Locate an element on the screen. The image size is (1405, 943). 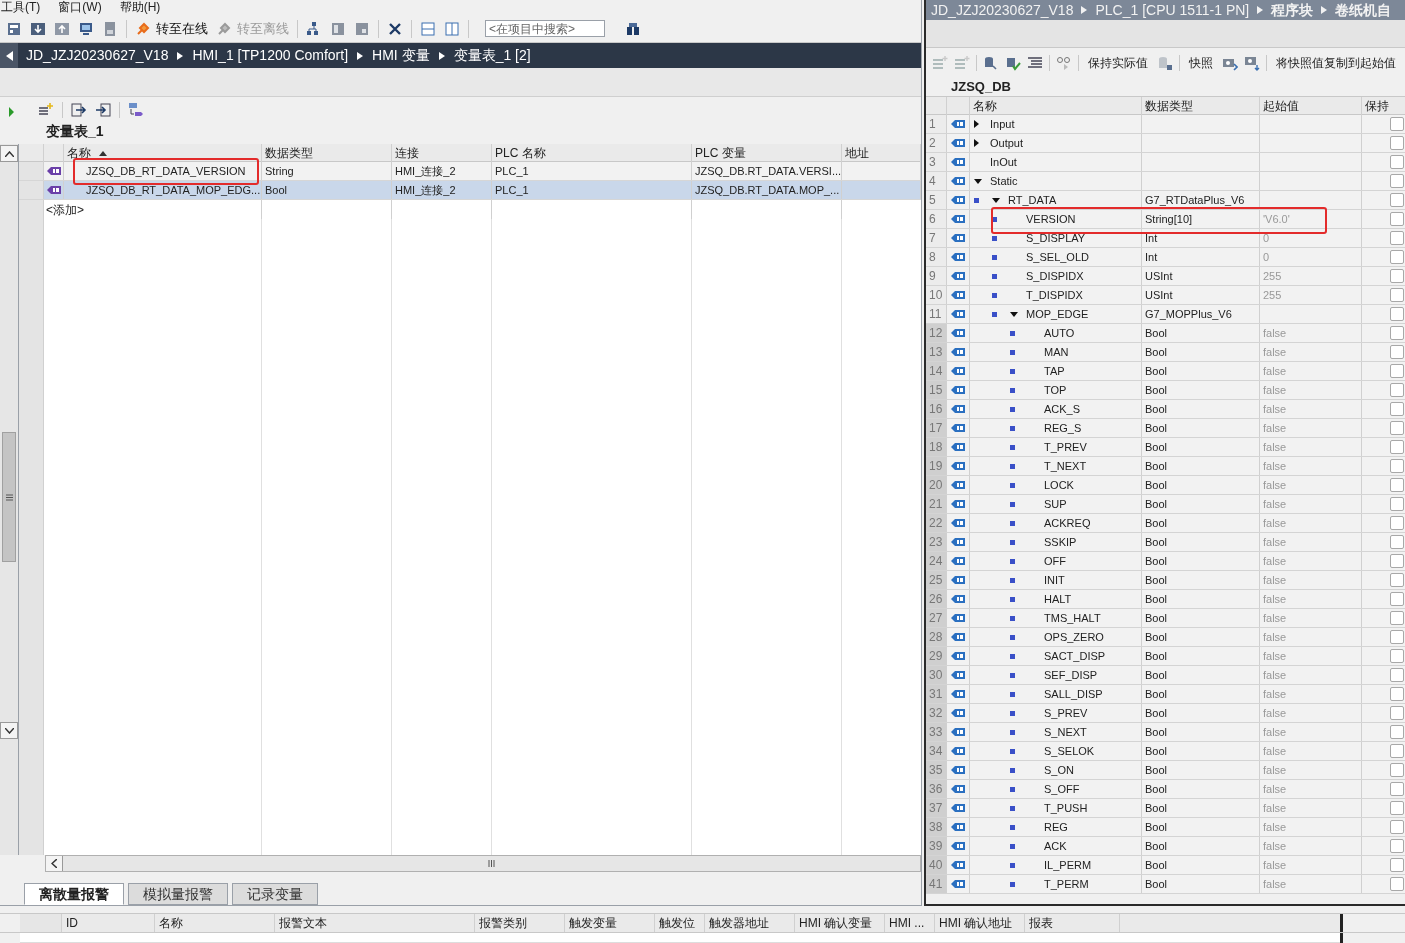
table-row: 2 Output is located at coordinates (1165, 143).